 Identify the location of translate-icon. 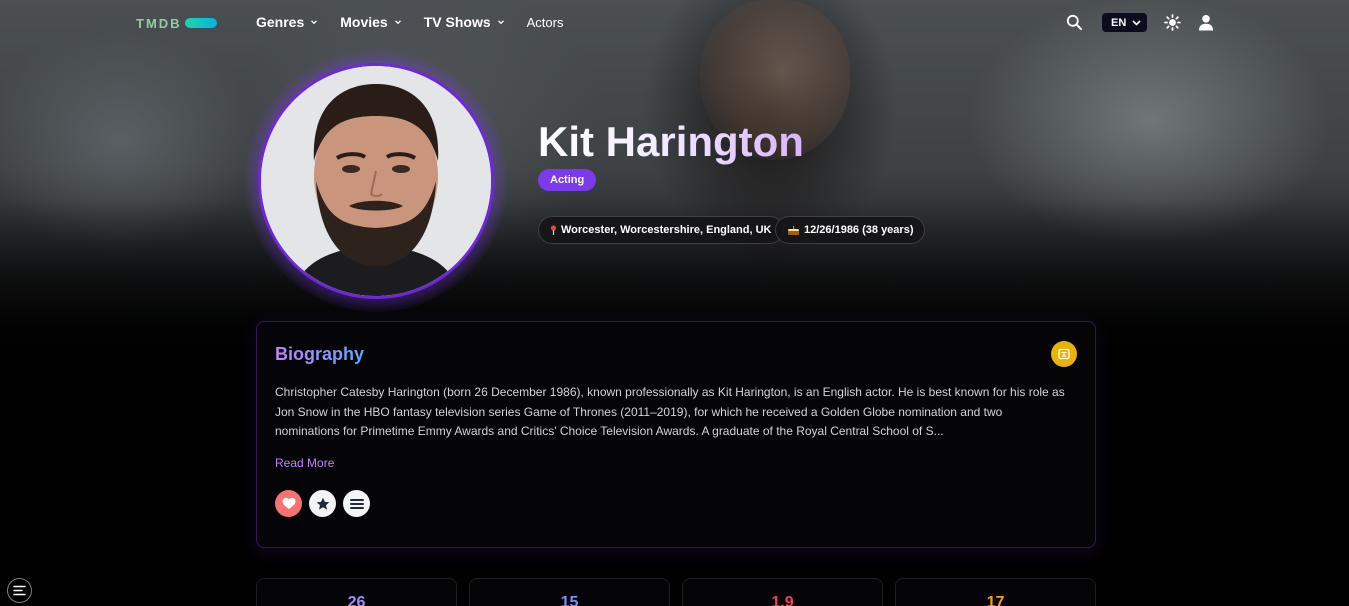
(1064, 354).